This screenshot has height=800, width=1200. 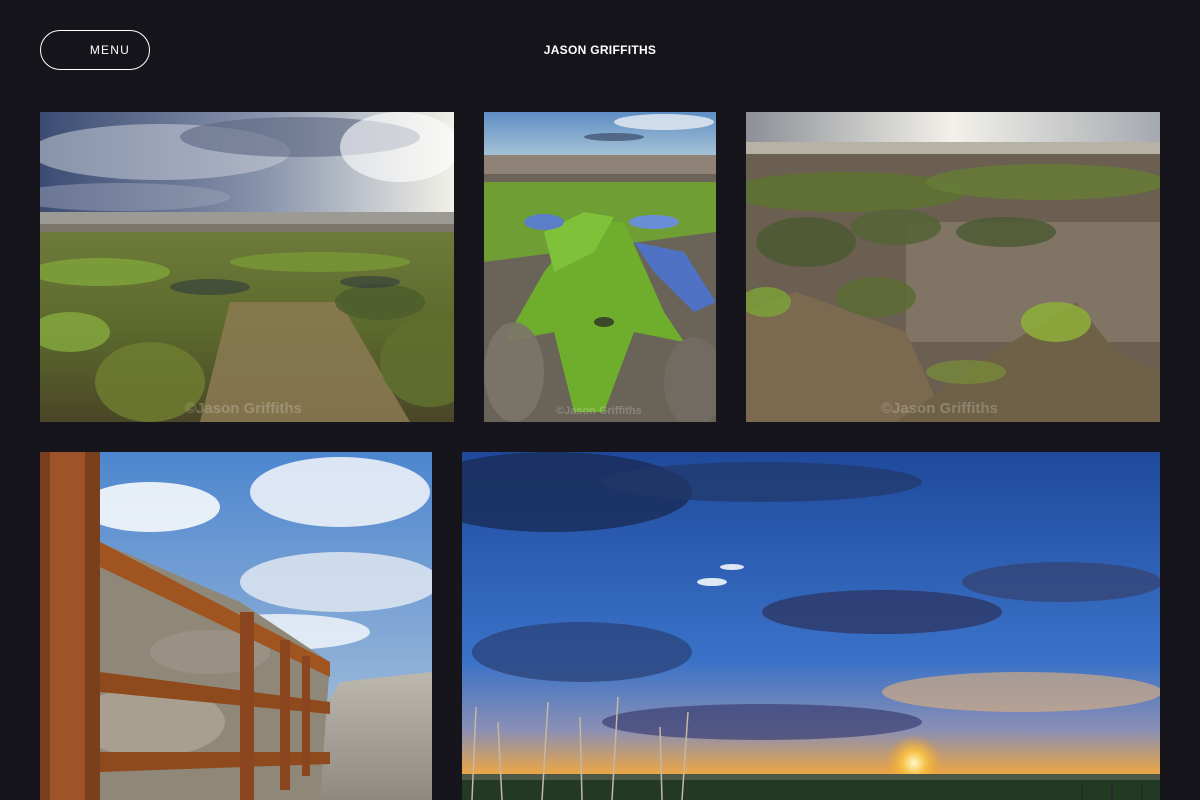 I want to click on gallery-photo-moss-channel: ©Jason Griffiths, so click(x=600, y=267).